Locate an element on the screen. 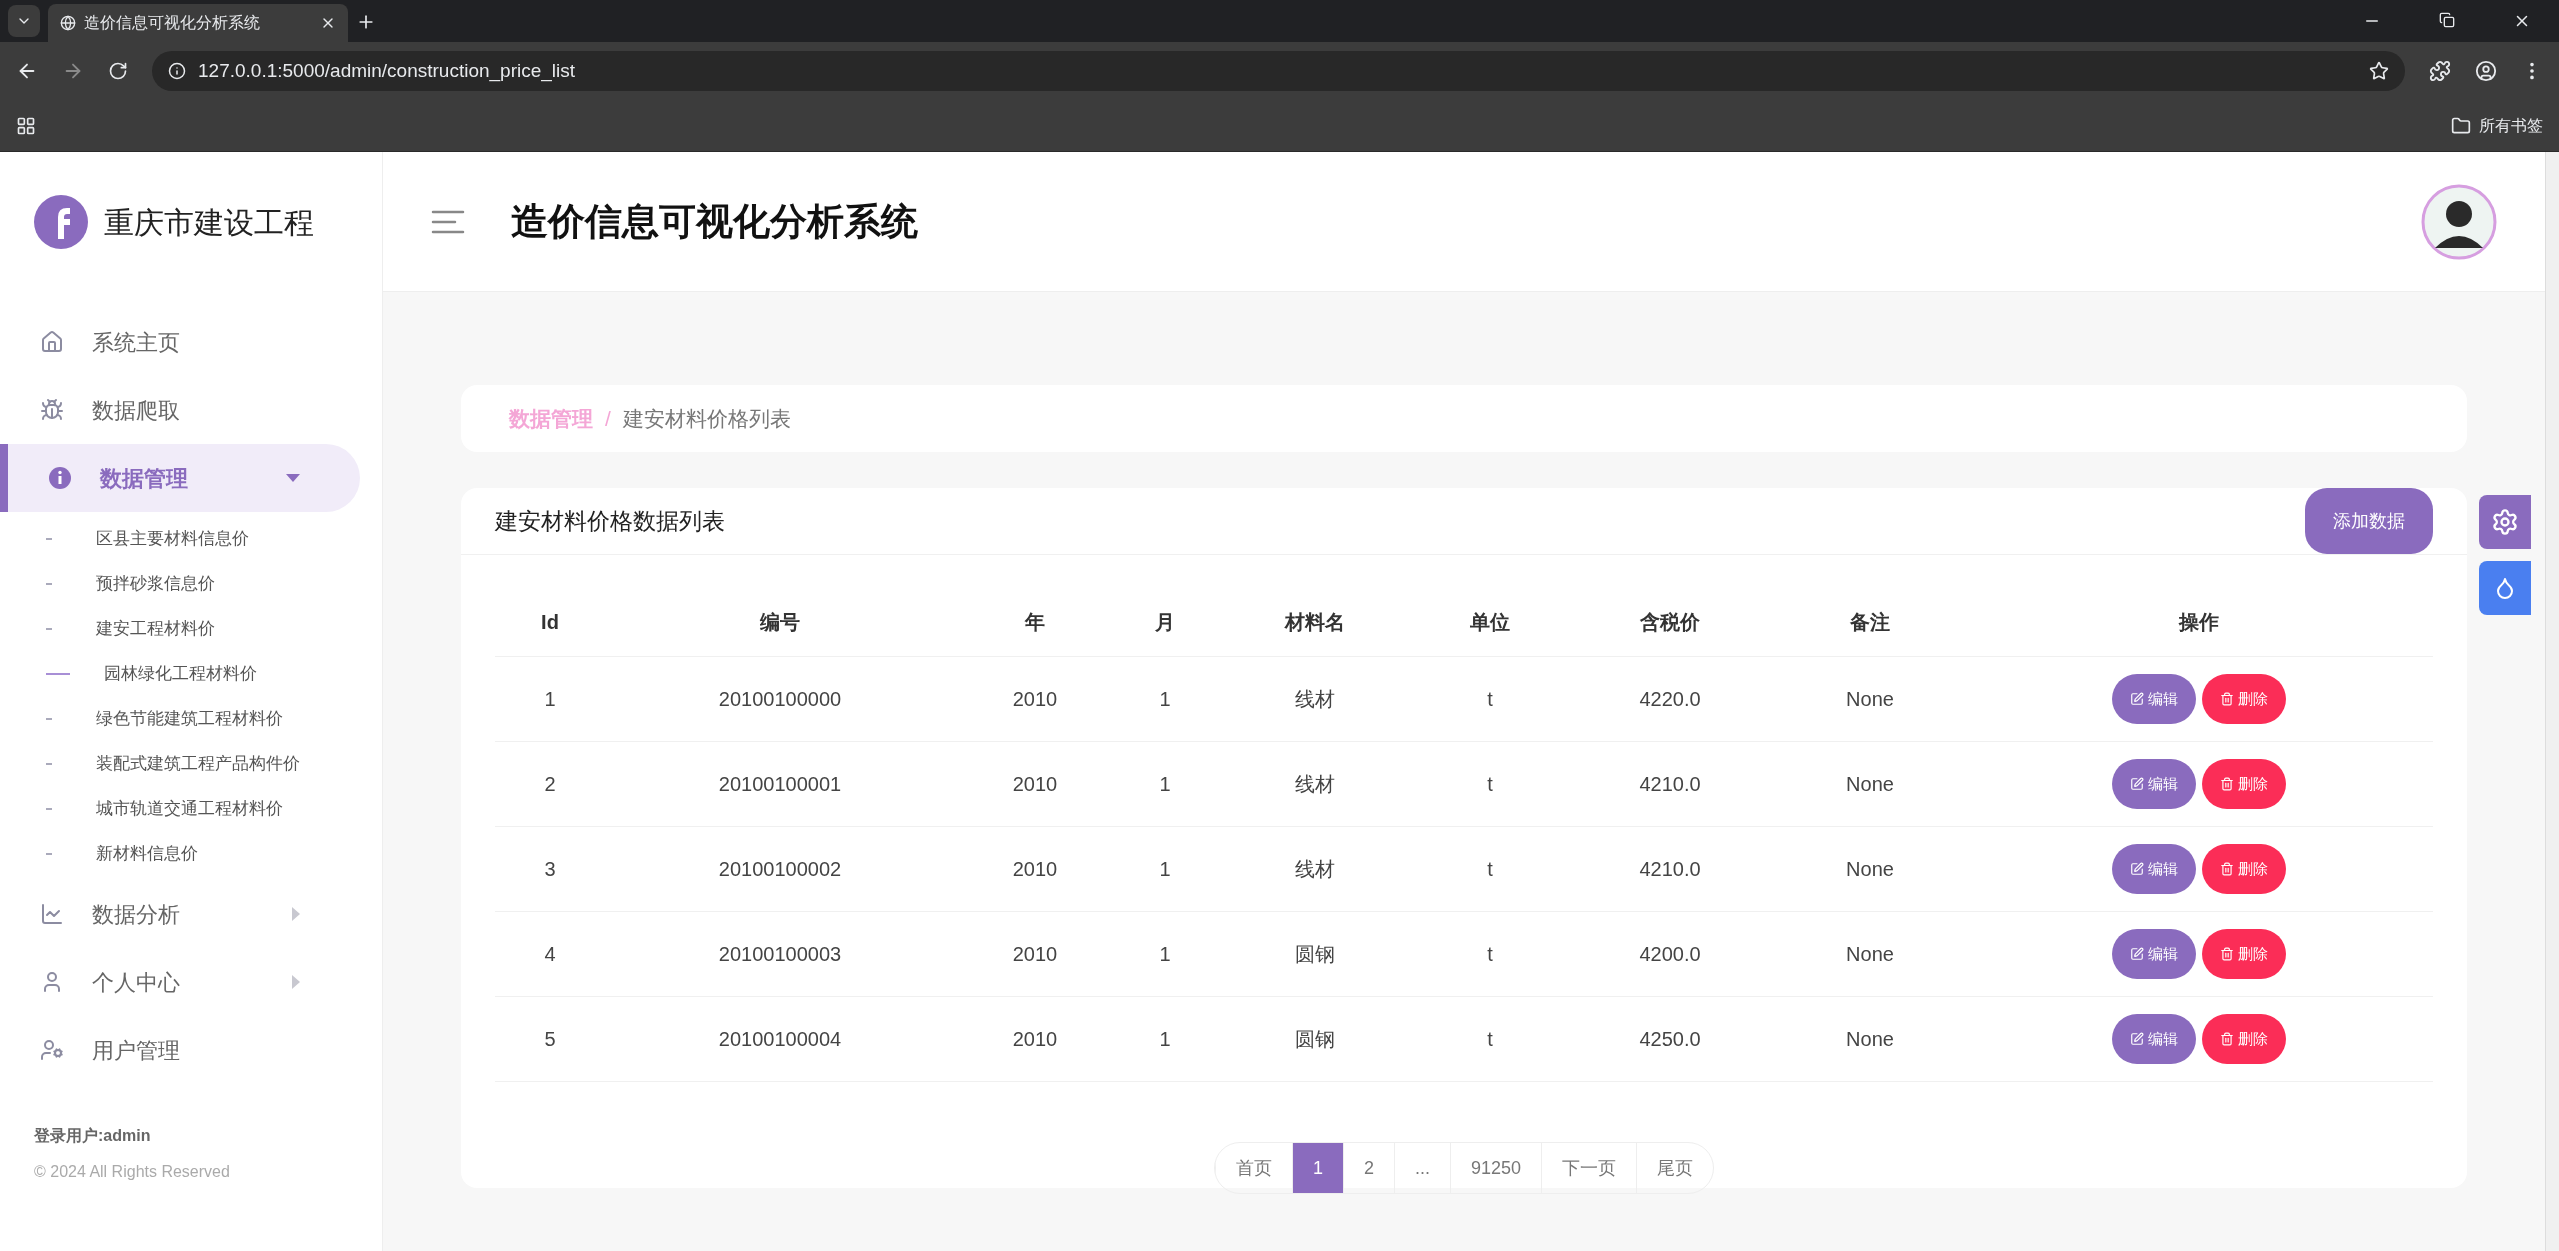 Image resolution: width=2559 pixels, height=1251 pixels. column-header: 材料名 is located at coordinates (1315, 622).